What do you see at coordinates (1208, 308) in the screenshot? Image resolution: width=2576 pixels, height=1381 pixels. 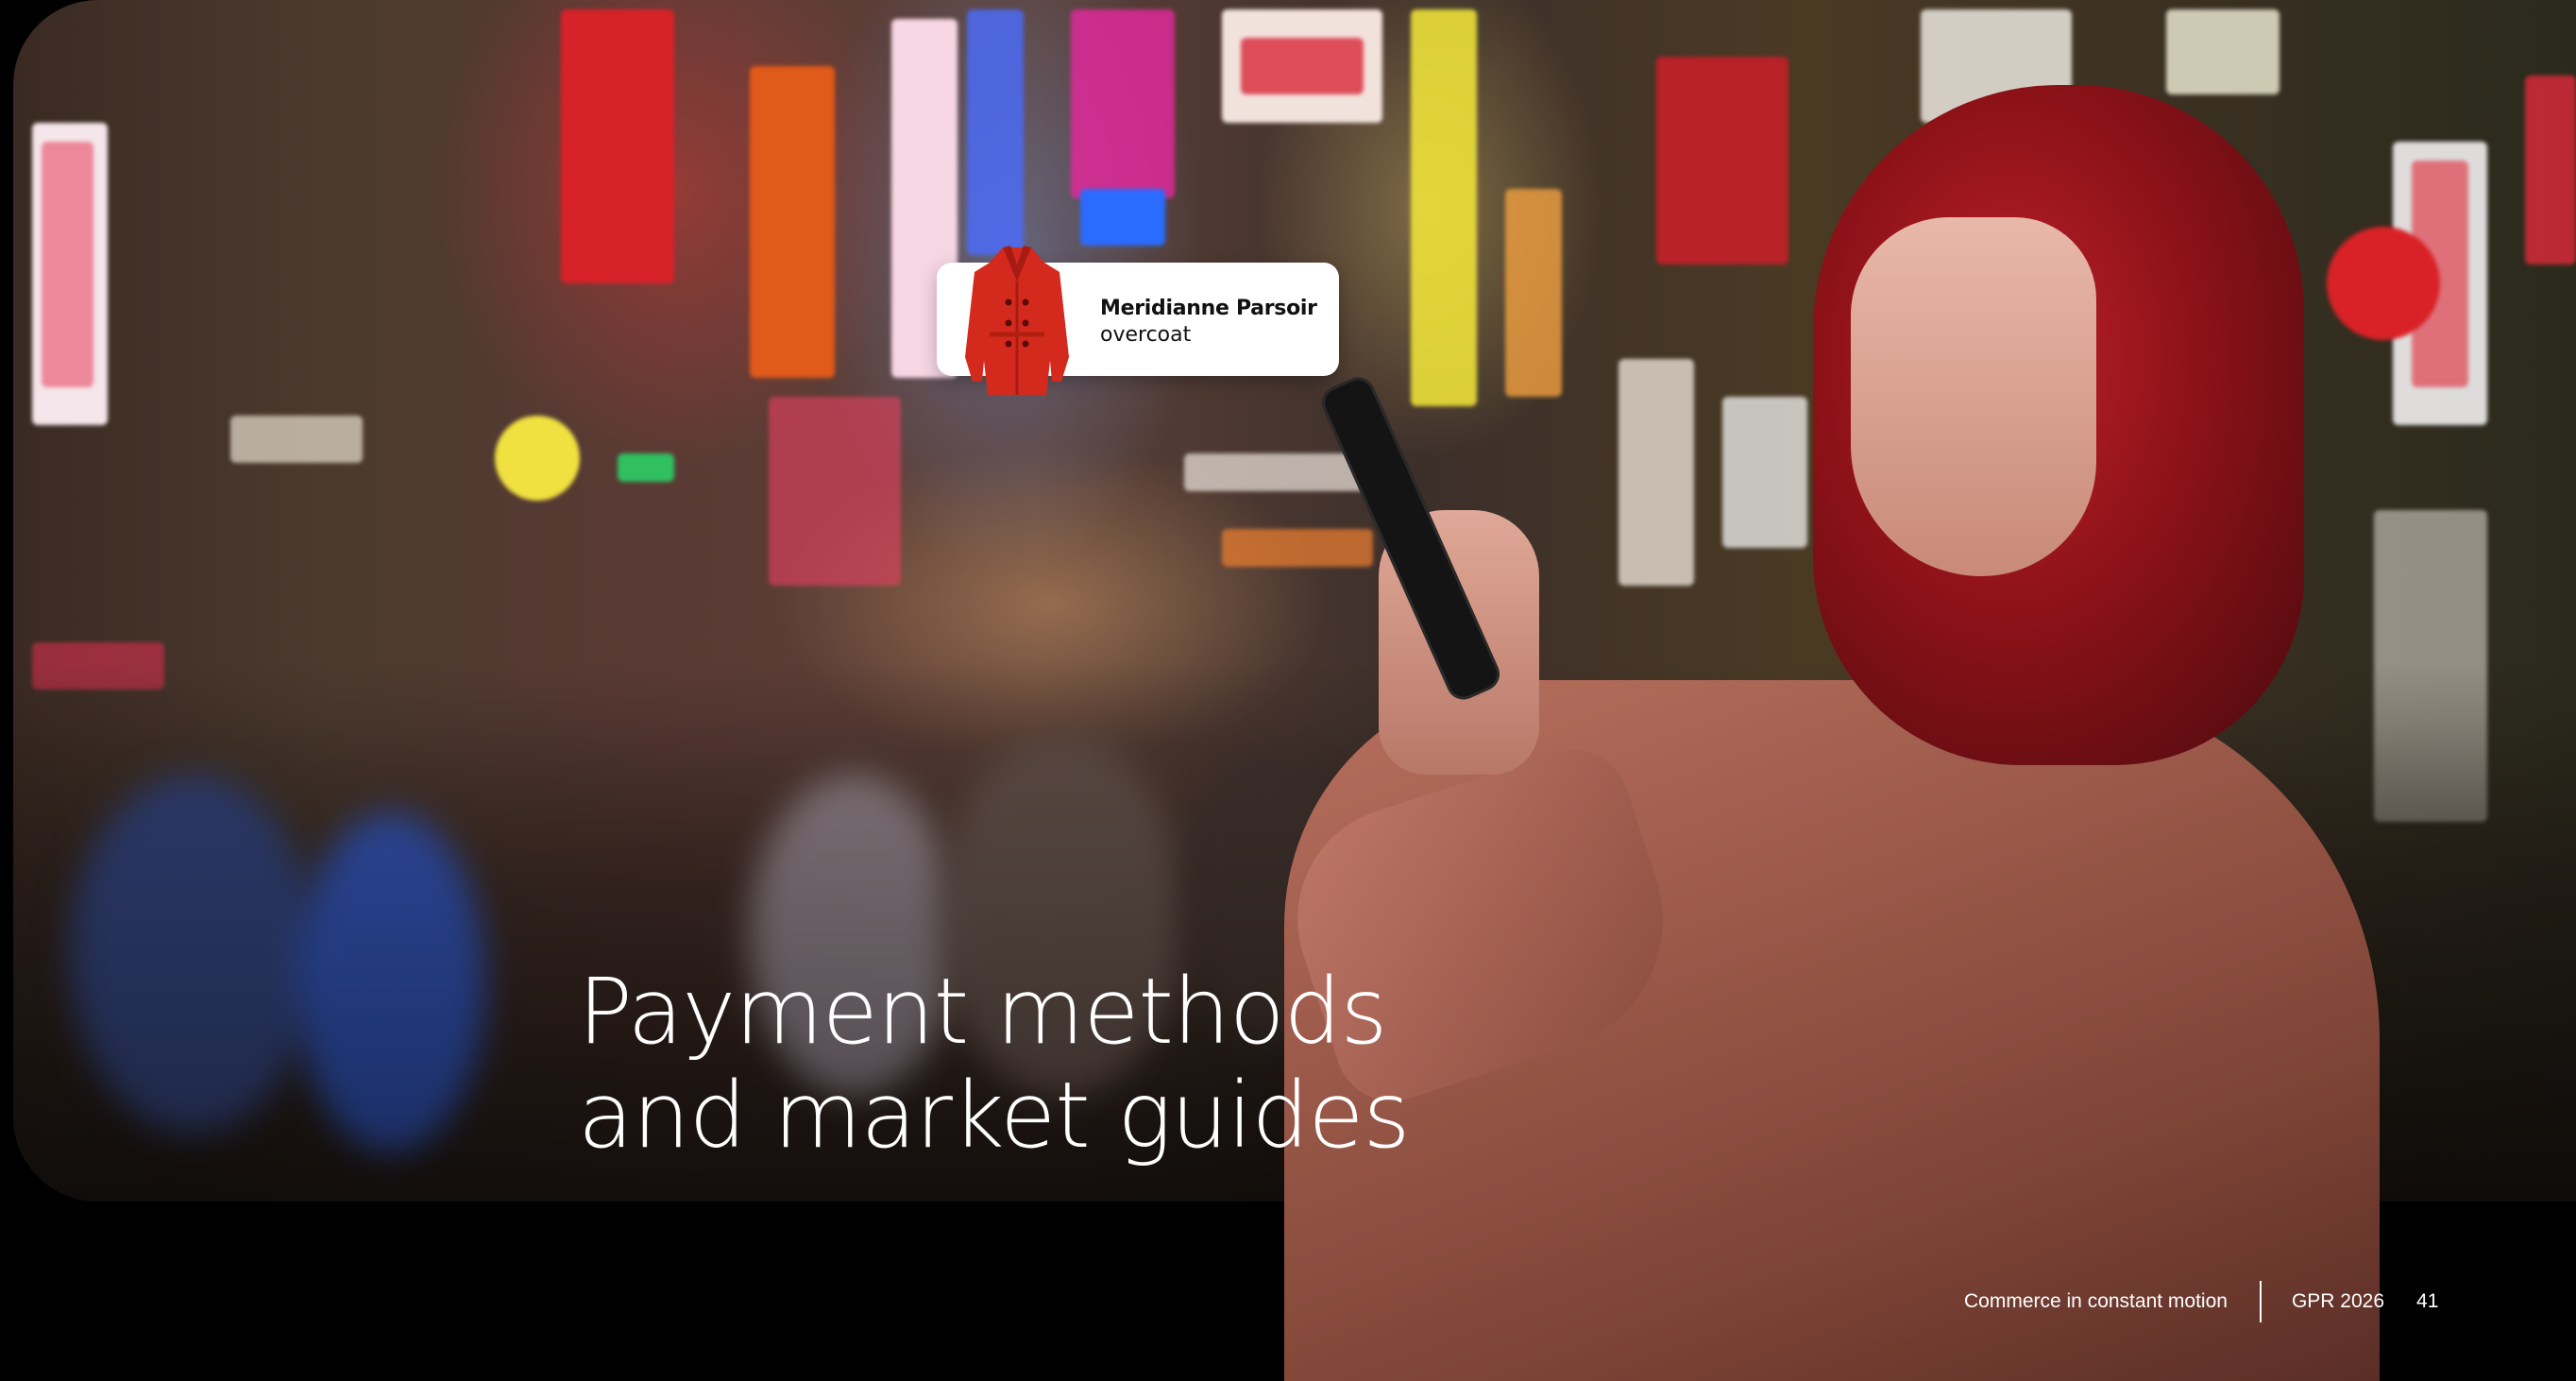 I see `product-brand: Meridianne Parsoir` at bounding box center [1208, 308].